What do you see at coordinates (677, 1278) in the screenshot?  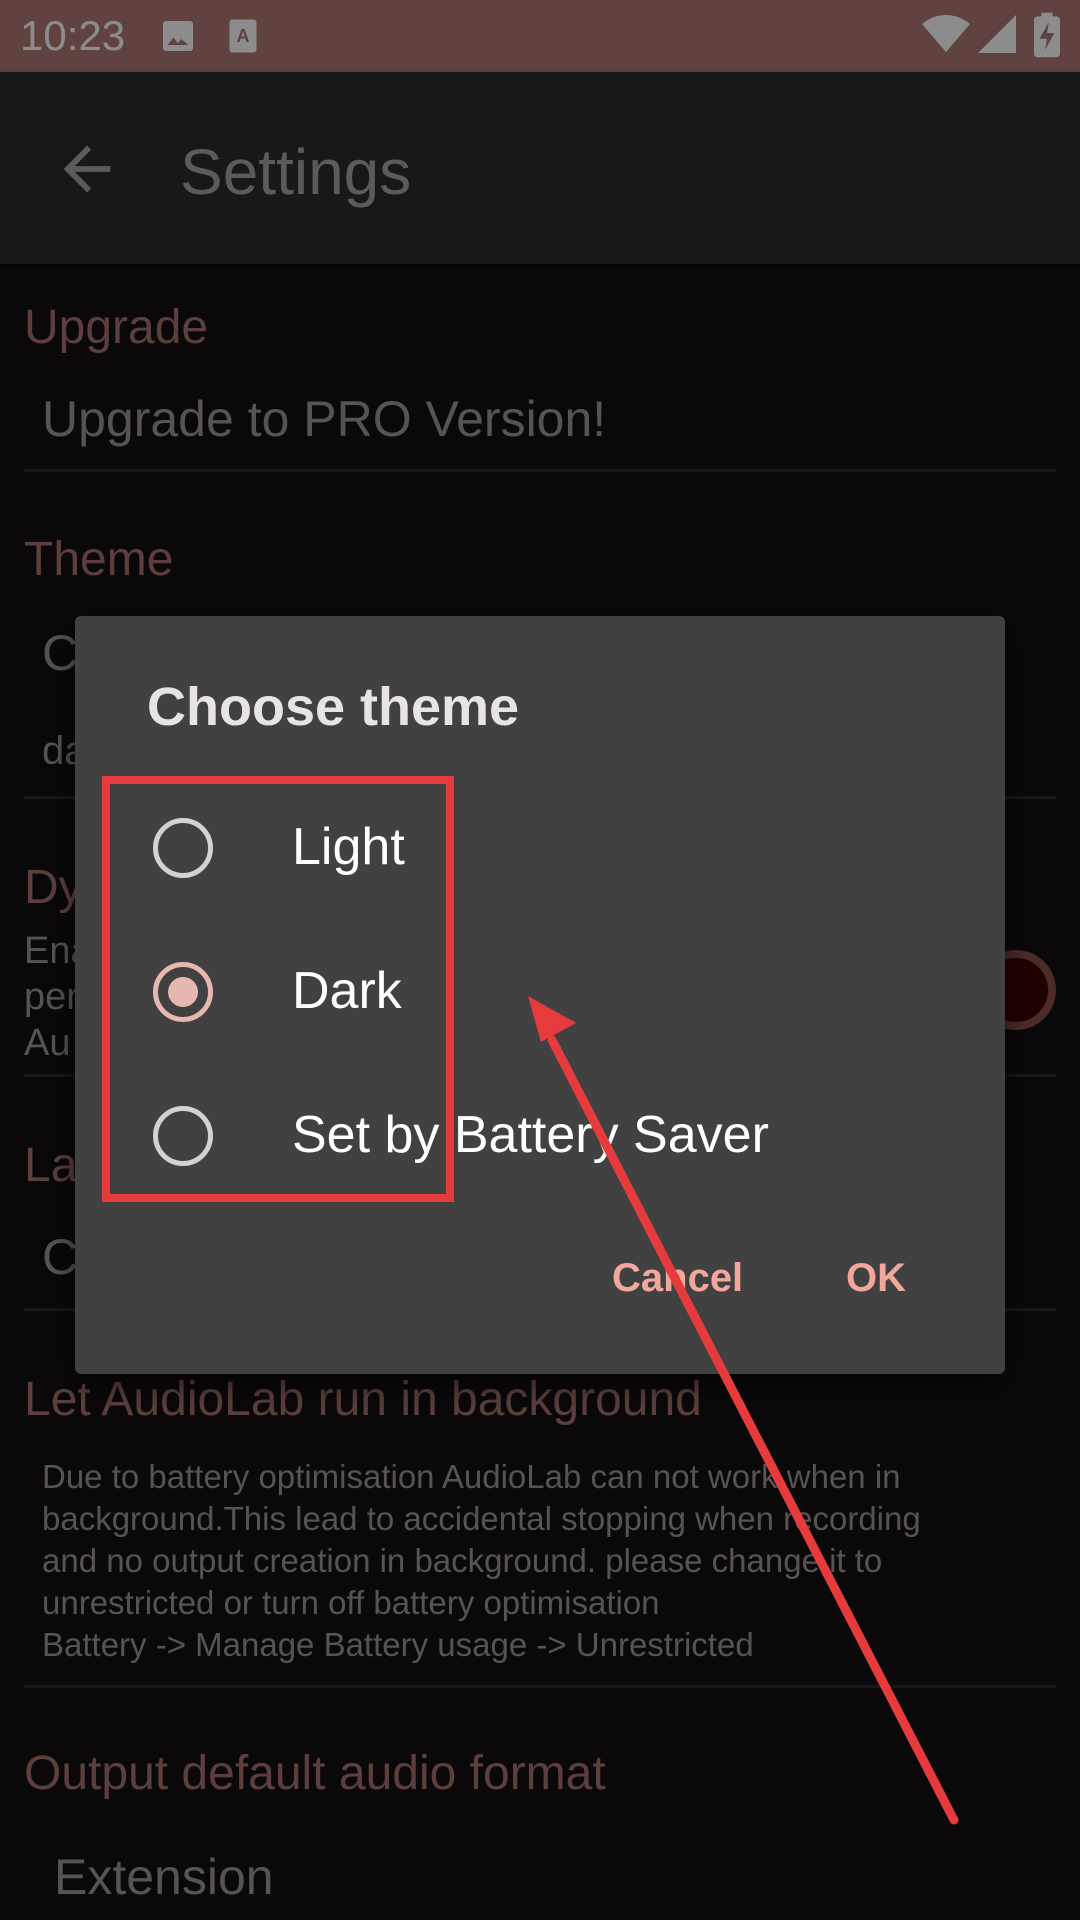 I see `cancel-button: Cancel` at bounding box center [677, 1278].